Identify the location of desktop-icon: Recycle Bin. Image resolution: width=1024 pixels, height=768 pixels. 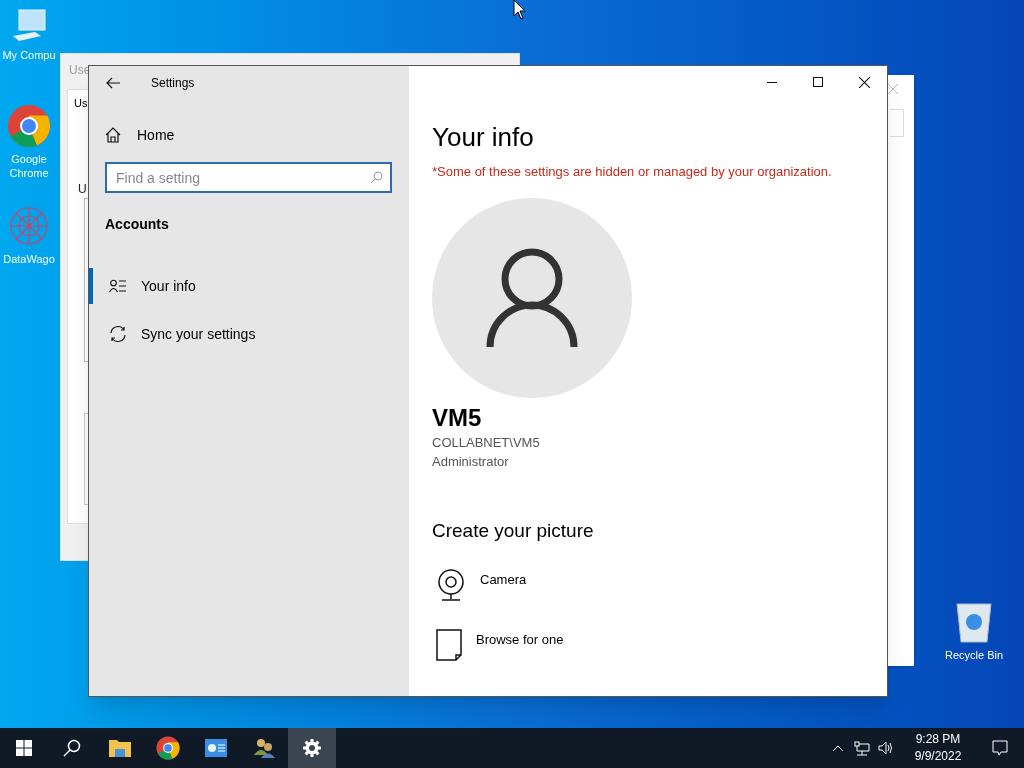
(974, 631).